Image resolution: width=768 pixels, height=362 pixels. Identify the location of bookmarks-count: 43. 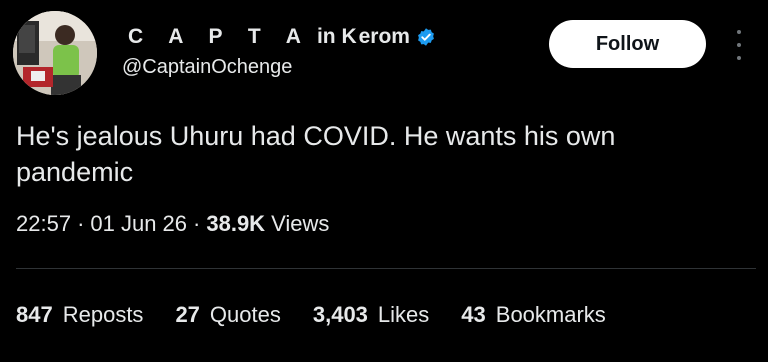
(473, 314).